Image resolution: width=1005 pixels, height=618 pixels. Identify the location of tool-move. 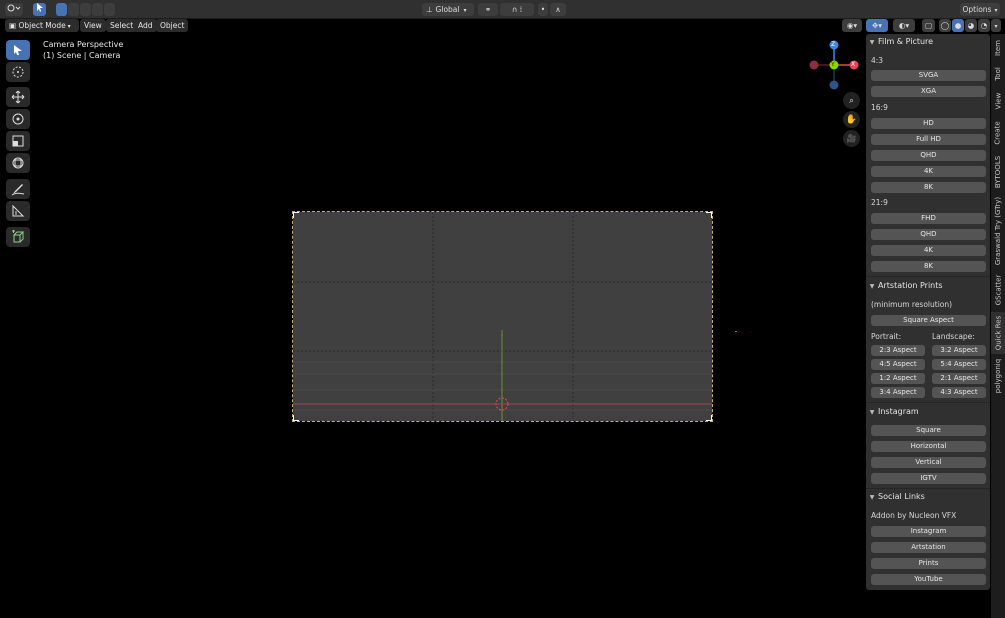
(18, 97).